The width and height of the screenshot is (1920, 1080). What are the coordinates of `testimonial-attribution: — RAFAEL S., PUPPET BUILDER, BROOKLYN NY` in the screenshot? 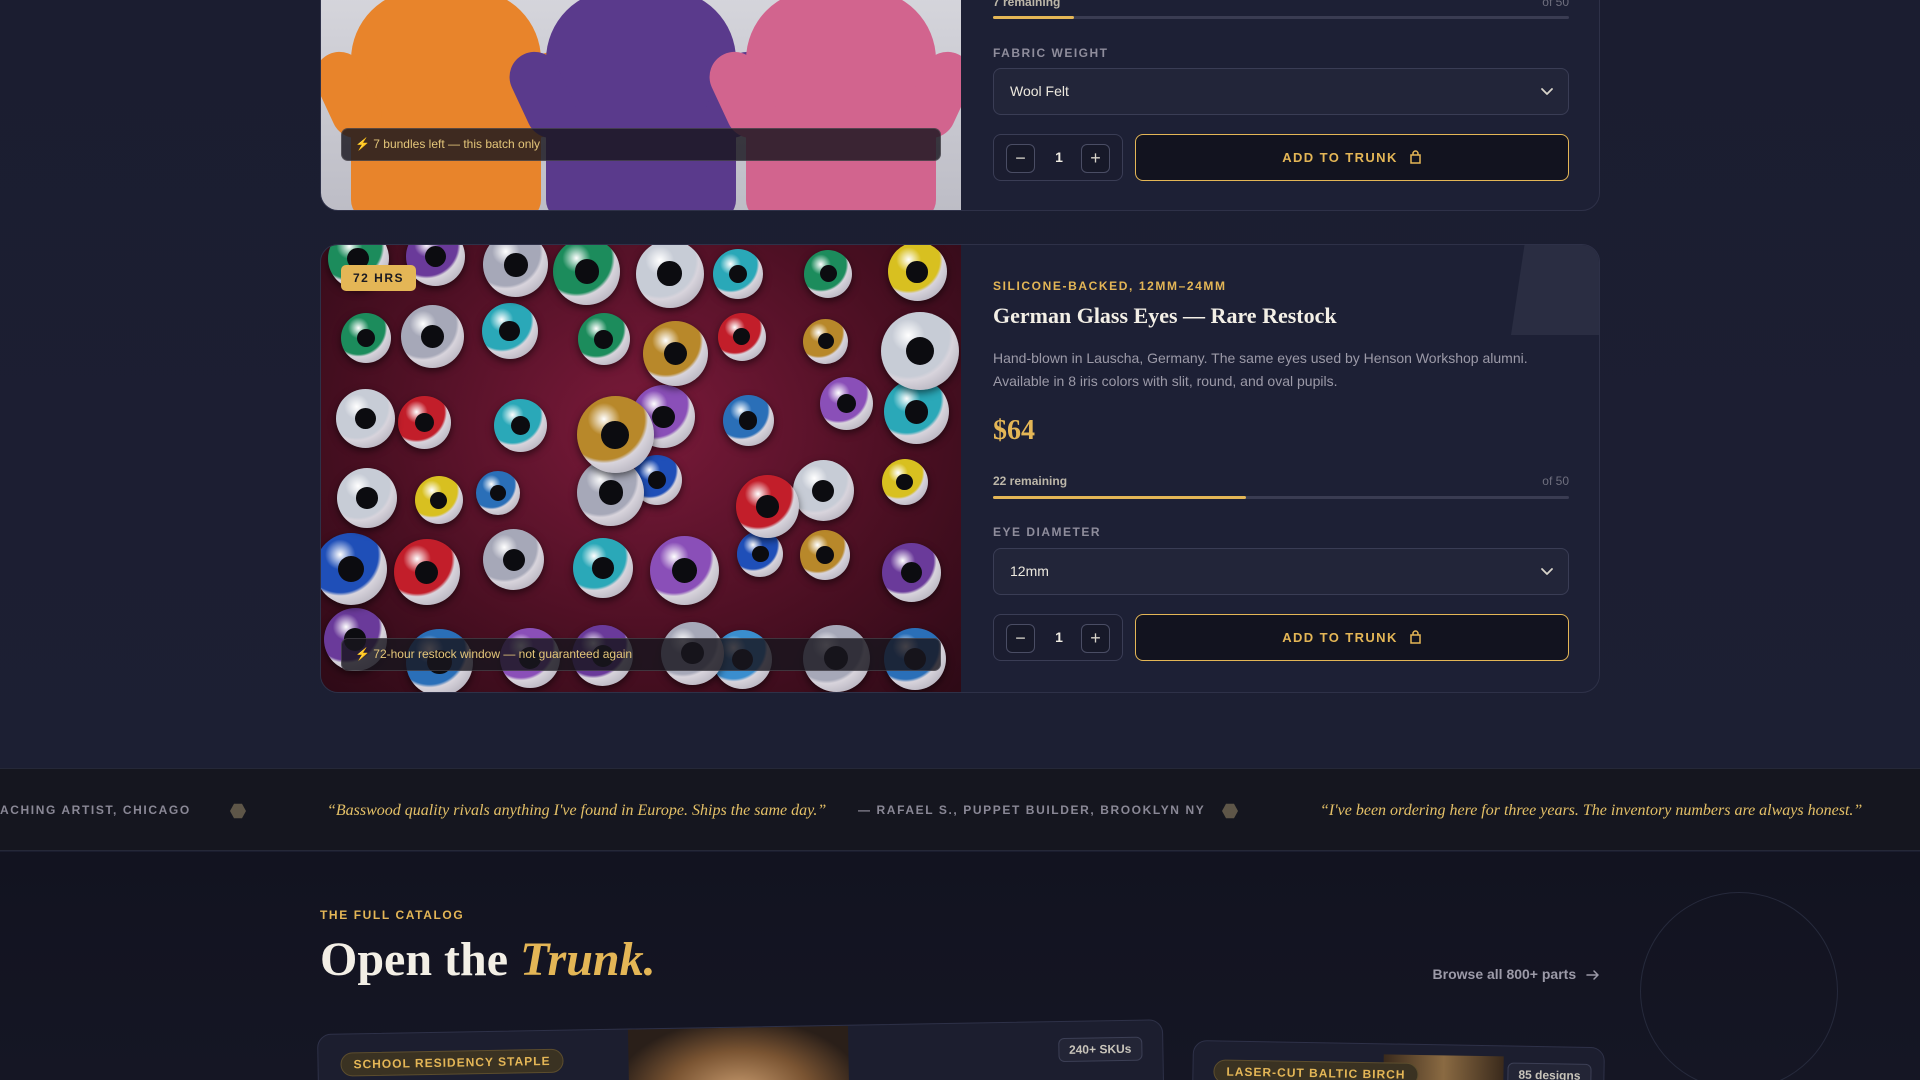 It's located at (1032, 810).